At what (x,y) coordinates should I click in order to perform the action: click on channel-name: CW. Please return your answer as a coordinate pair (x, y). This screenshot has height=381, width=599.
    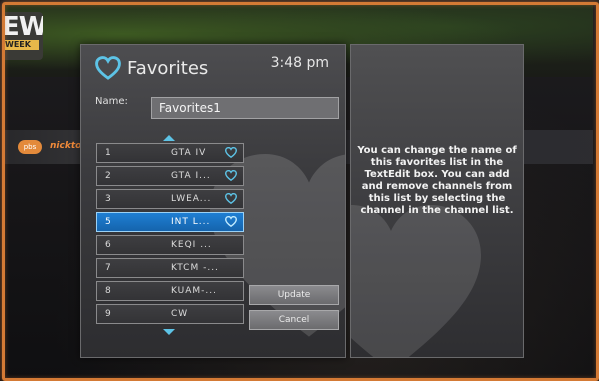
    Looking at the image, I should click on (180, 314).